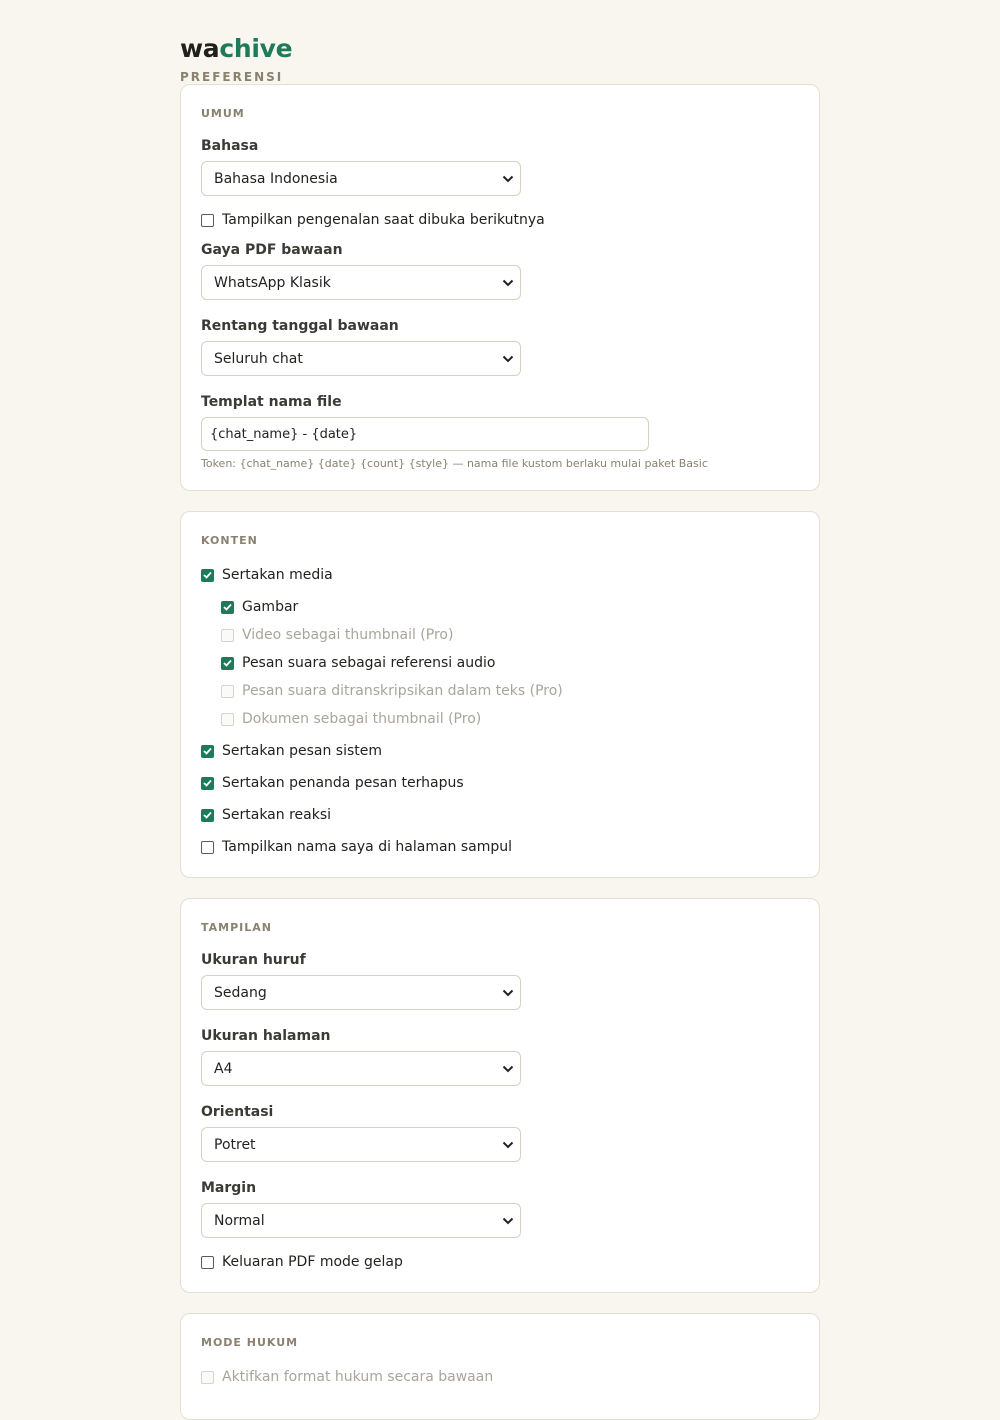  Describe the element at coordinates (207, 847) in the screenshot. I see `cover-name-checkbox` at that location.